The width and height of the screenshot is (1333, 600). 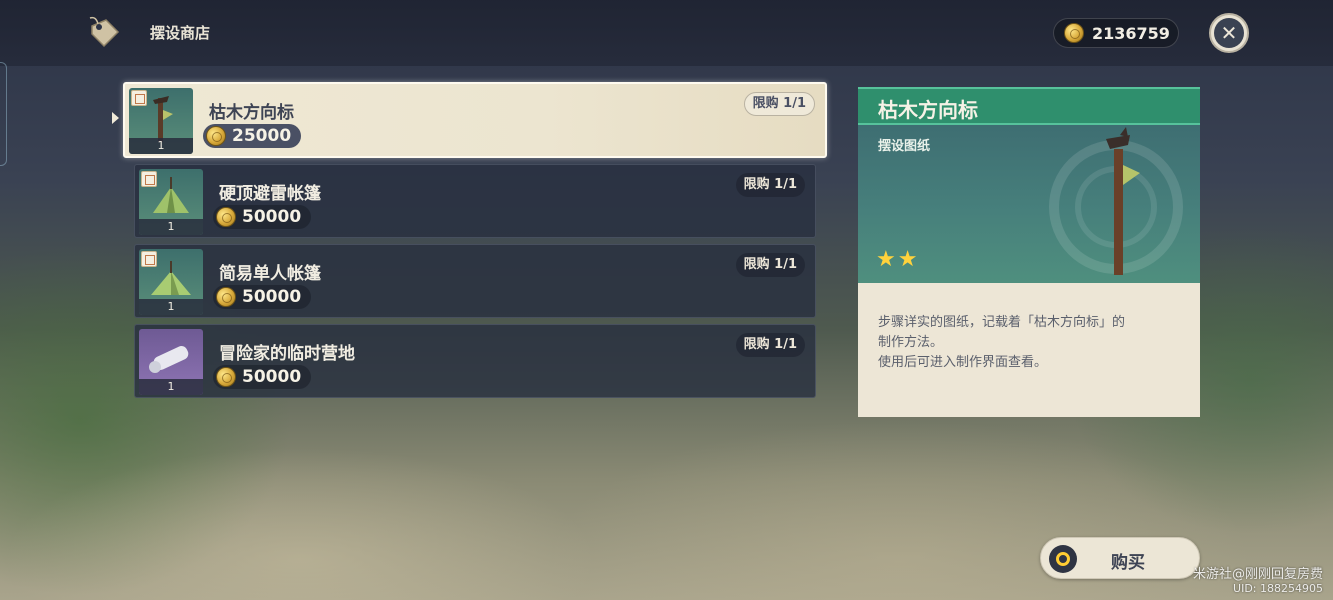 What do you see at coordinates (1063, 559) in the screenshot?
I see `confirm-ring-icon` at bounding box center [1063, 559].